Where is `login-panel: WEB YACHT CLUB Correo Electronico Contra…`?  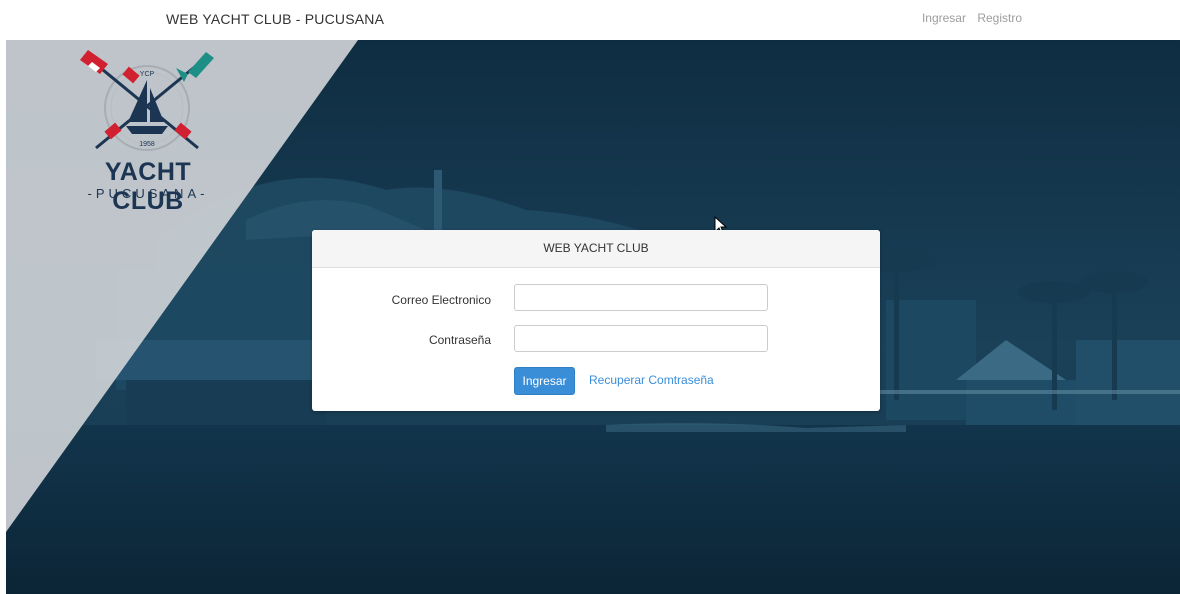
login-panel: WEB YACHT CLUB Correo Electronico Contra… is located at coordinates (596, 320).